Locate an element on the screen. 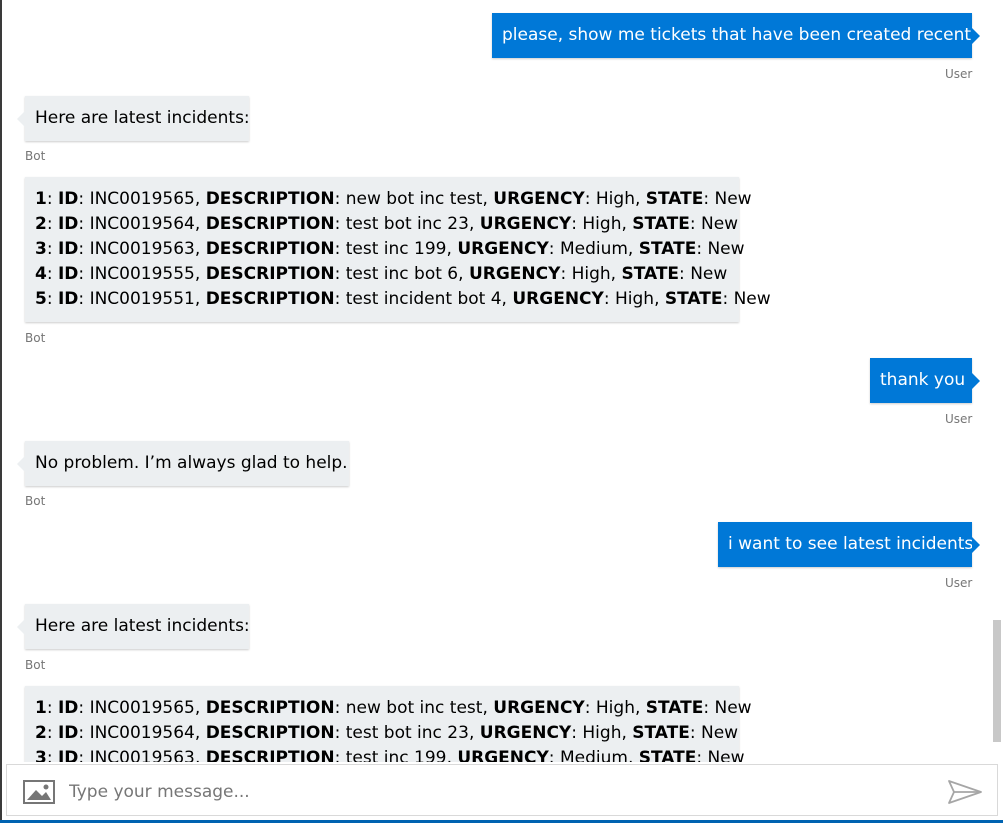 The width and height of the screenshot is (1003, 823). message-text: No problem. I’m always glad to help. is located at coordinates (191, 463).